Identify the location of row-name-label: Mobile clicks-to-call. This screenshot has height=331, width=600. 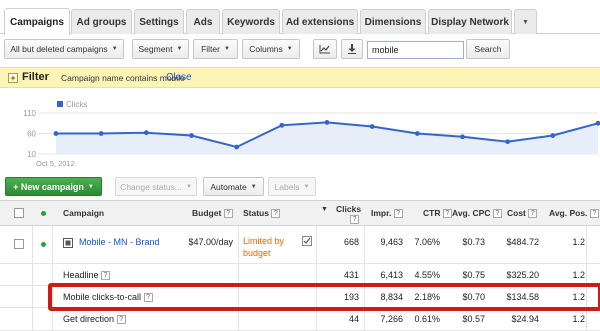
(102, 297).